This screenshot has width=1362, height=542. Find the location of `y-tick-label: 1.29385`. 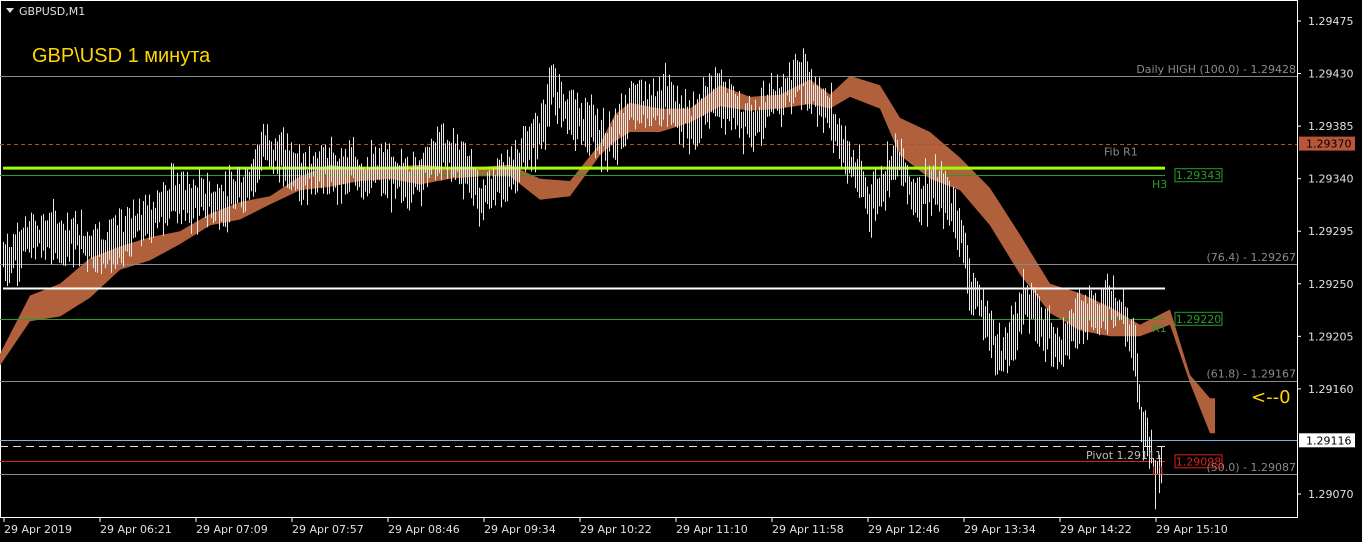

y-tick-label: 1.29385 is located at coordinates (1331, 126).